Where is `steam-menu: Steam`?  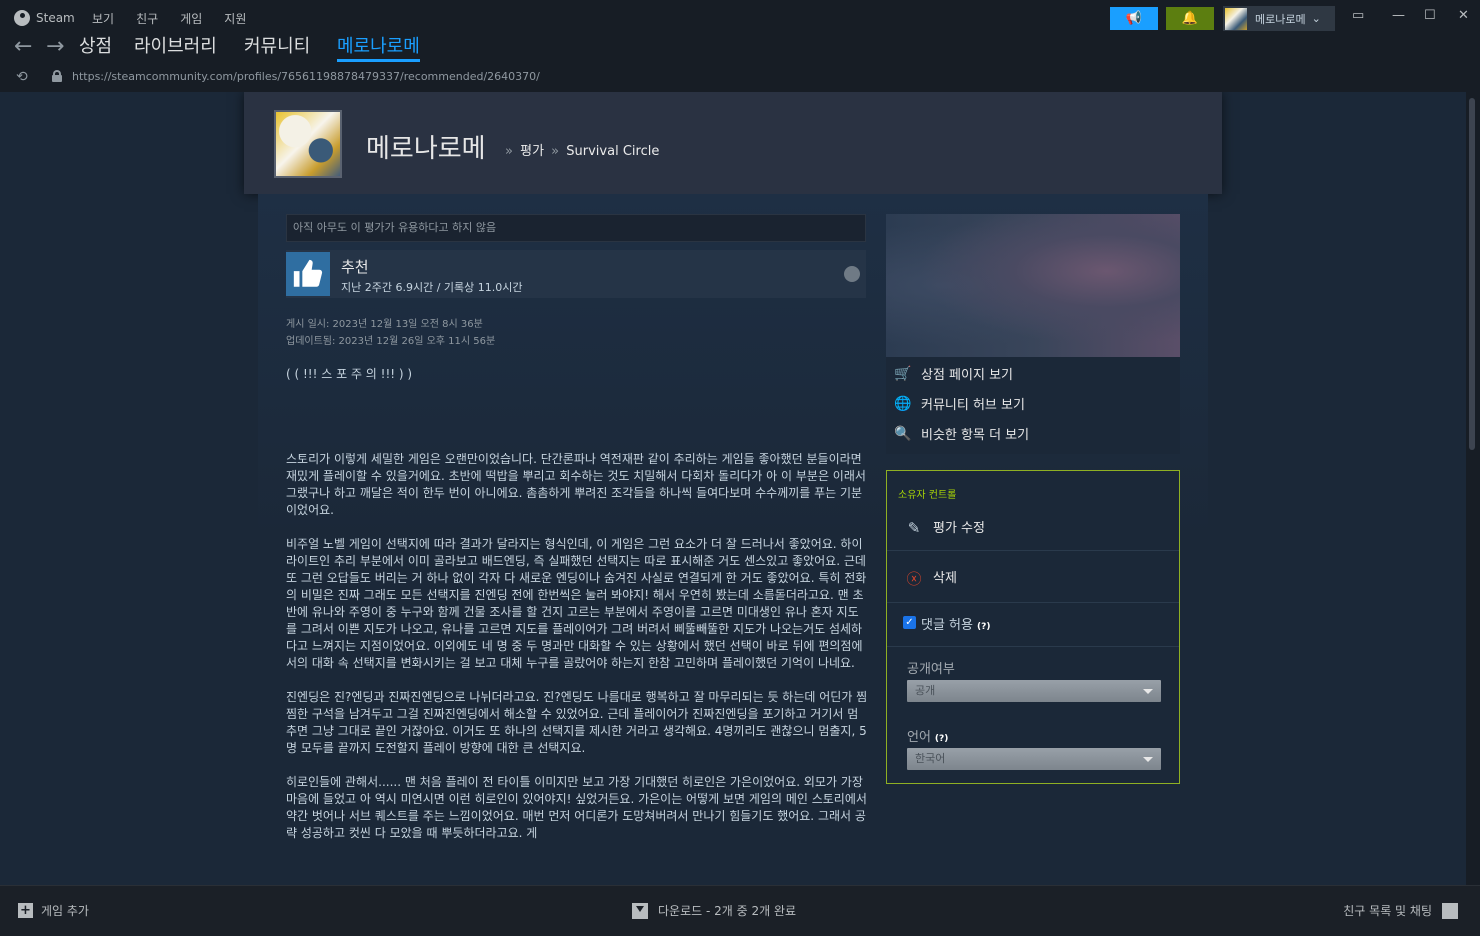
steam-menu: Steam is located at coordinates (44, 18).